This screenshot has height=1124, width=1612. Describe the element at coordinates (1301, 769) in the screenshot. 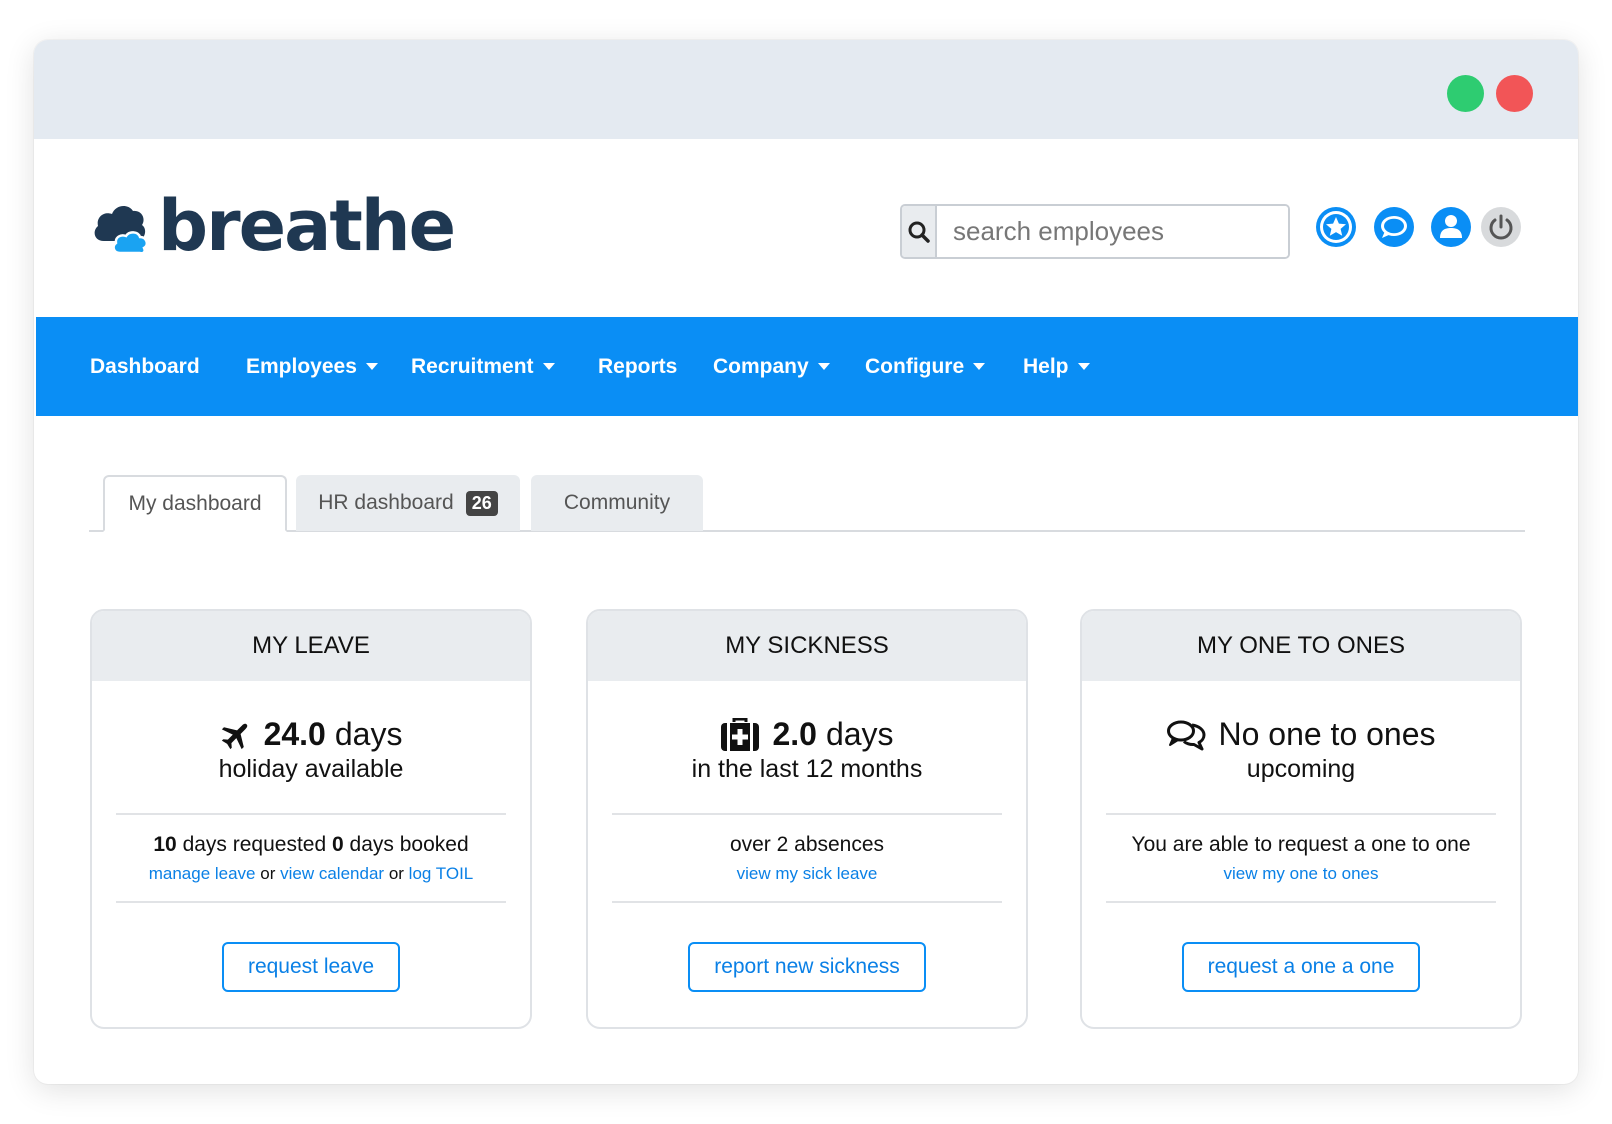

I see `one-to-ones-subtitle: upcoming` at that location.